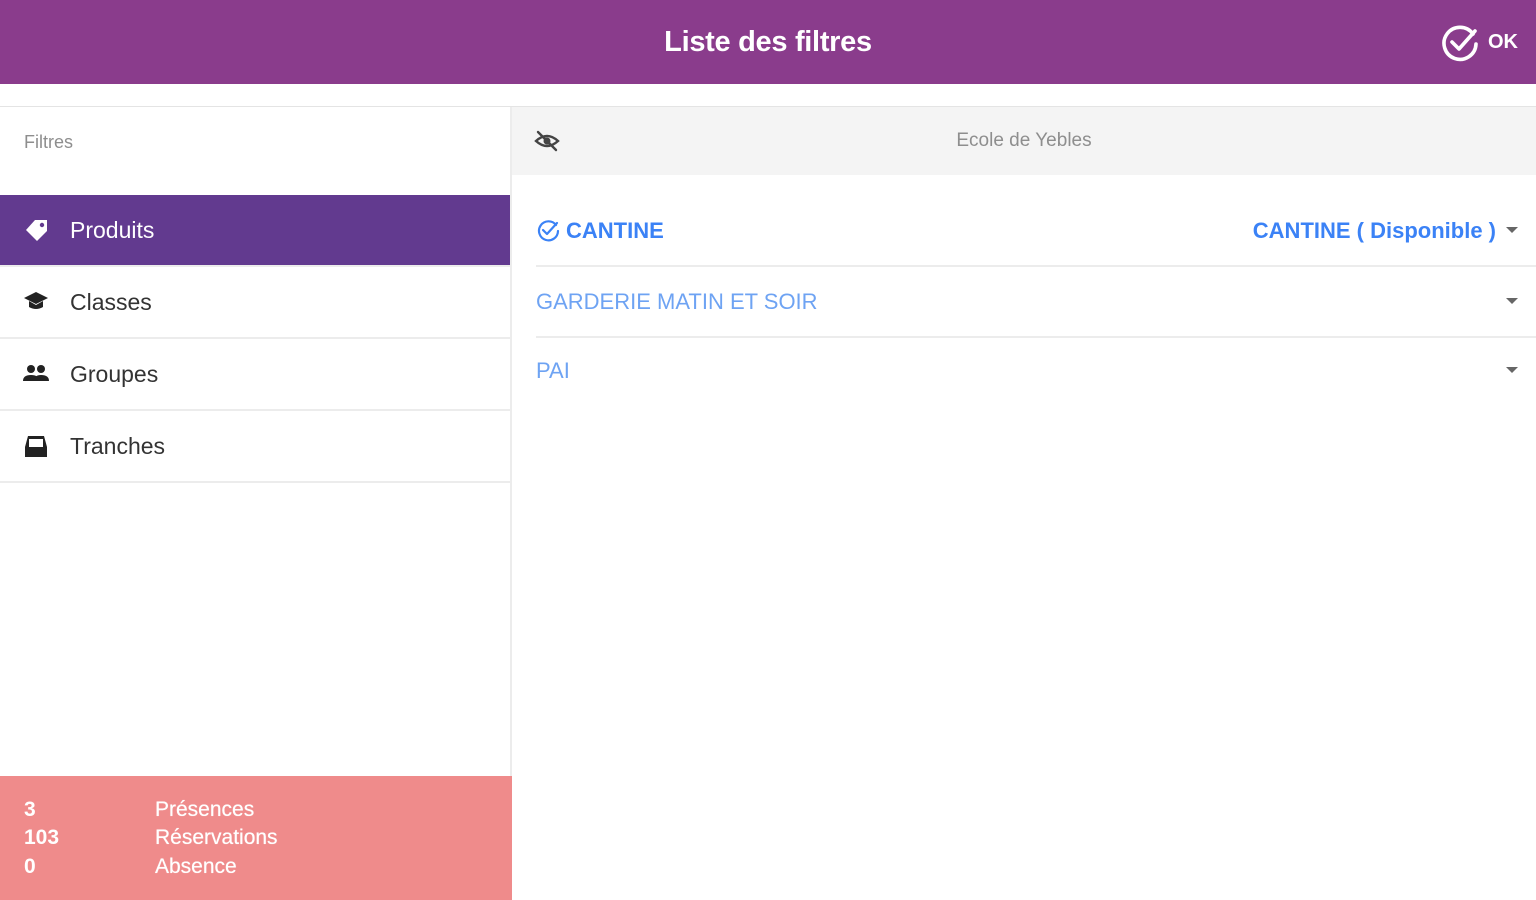 Image resolution: width=1536 pixels, height=900 pixels. I want to click on ok-label: OK, so click(1503, 41).